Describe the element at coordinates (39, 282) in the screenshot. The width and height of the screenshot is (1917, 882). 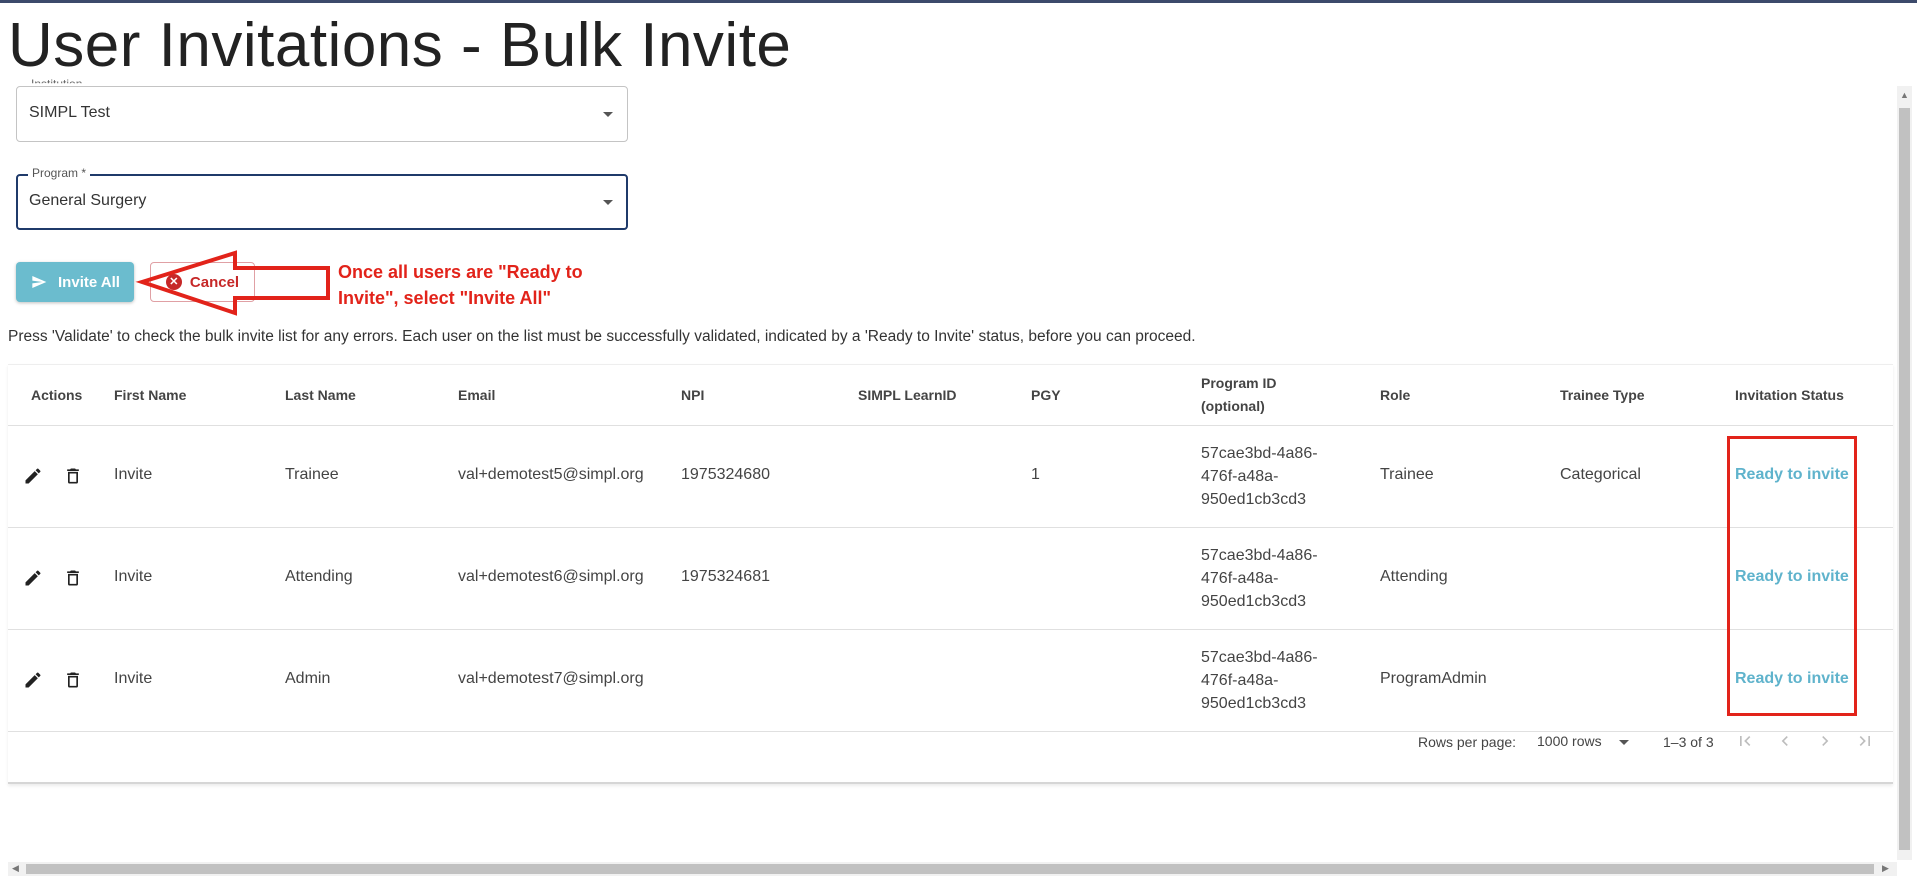
I see `send-icon` at that location.